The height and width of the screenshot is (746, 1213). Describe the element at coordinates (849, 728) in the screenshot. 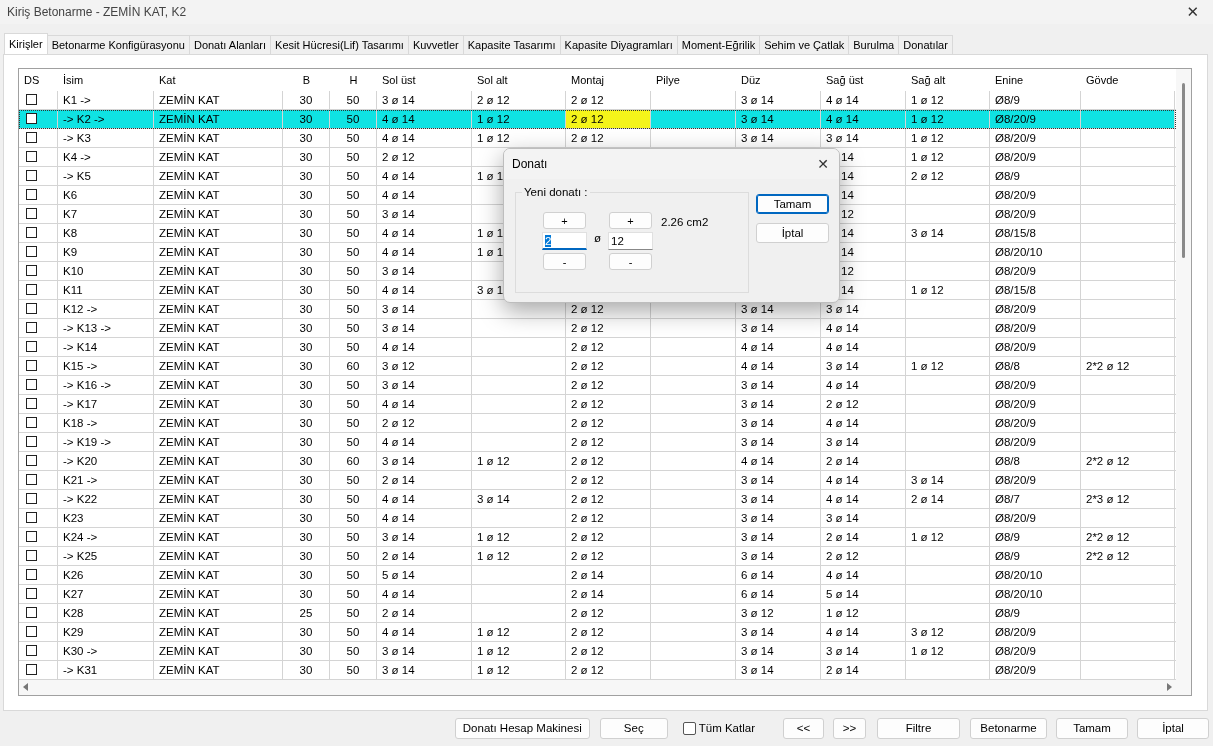

I see `button: >>` at that location.